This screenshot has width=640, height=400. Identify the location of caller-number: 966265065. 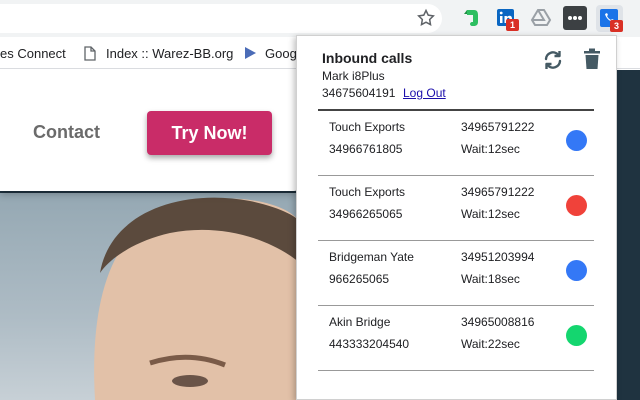
(359, 279).